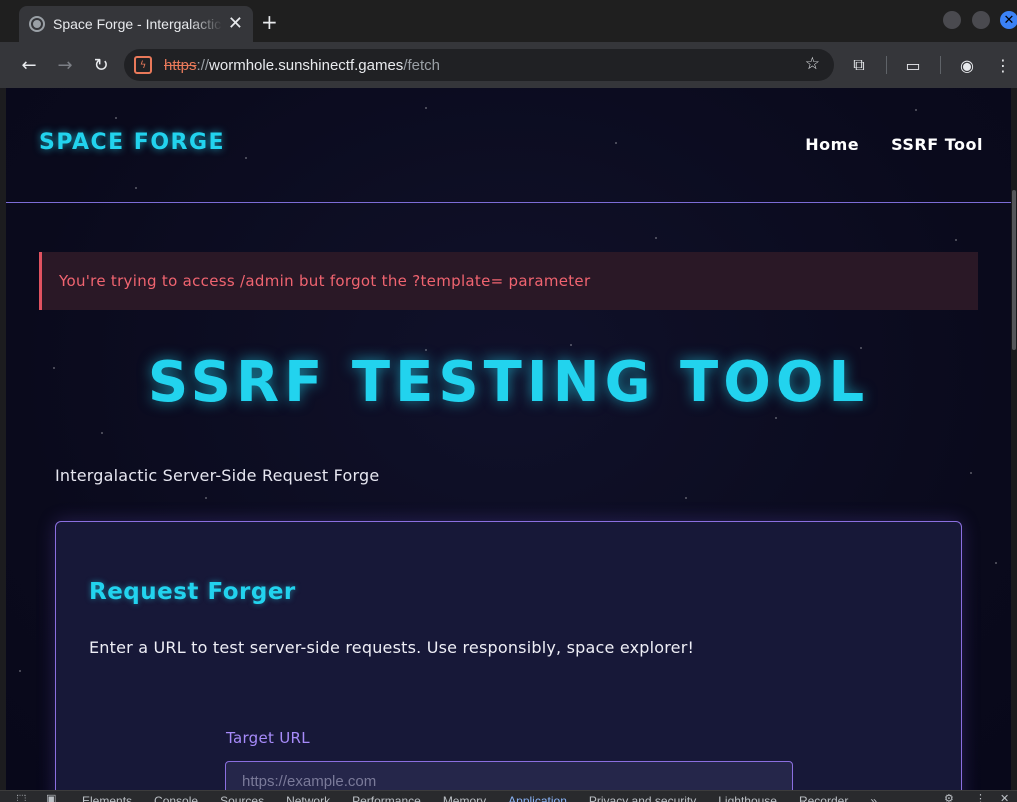  I want to click on page-subtitle: Intergalactic Server-Side Request Forge, so click(217, 475).